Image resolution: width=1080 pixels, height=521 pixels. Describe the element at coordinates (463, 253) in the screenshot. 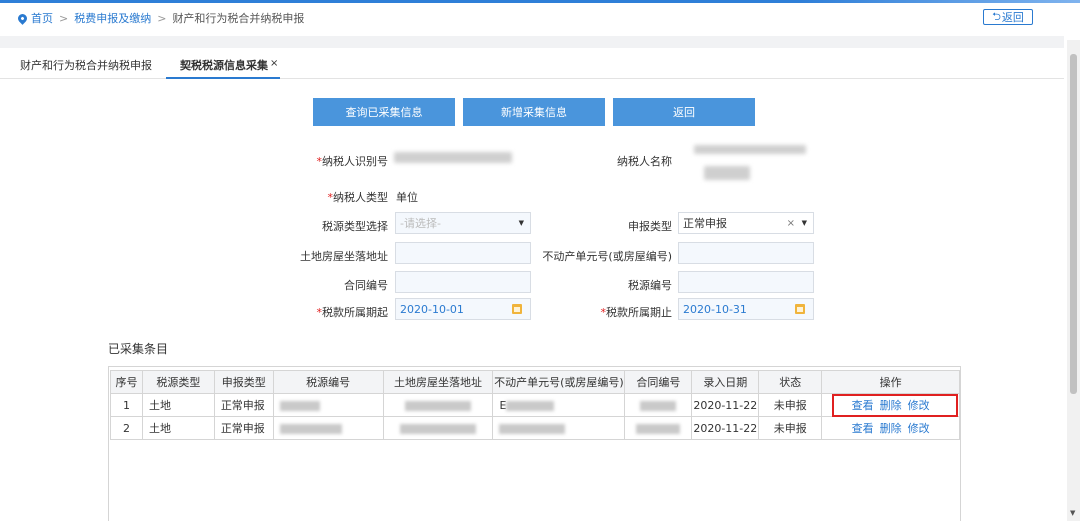

I see `address-input` at that location.